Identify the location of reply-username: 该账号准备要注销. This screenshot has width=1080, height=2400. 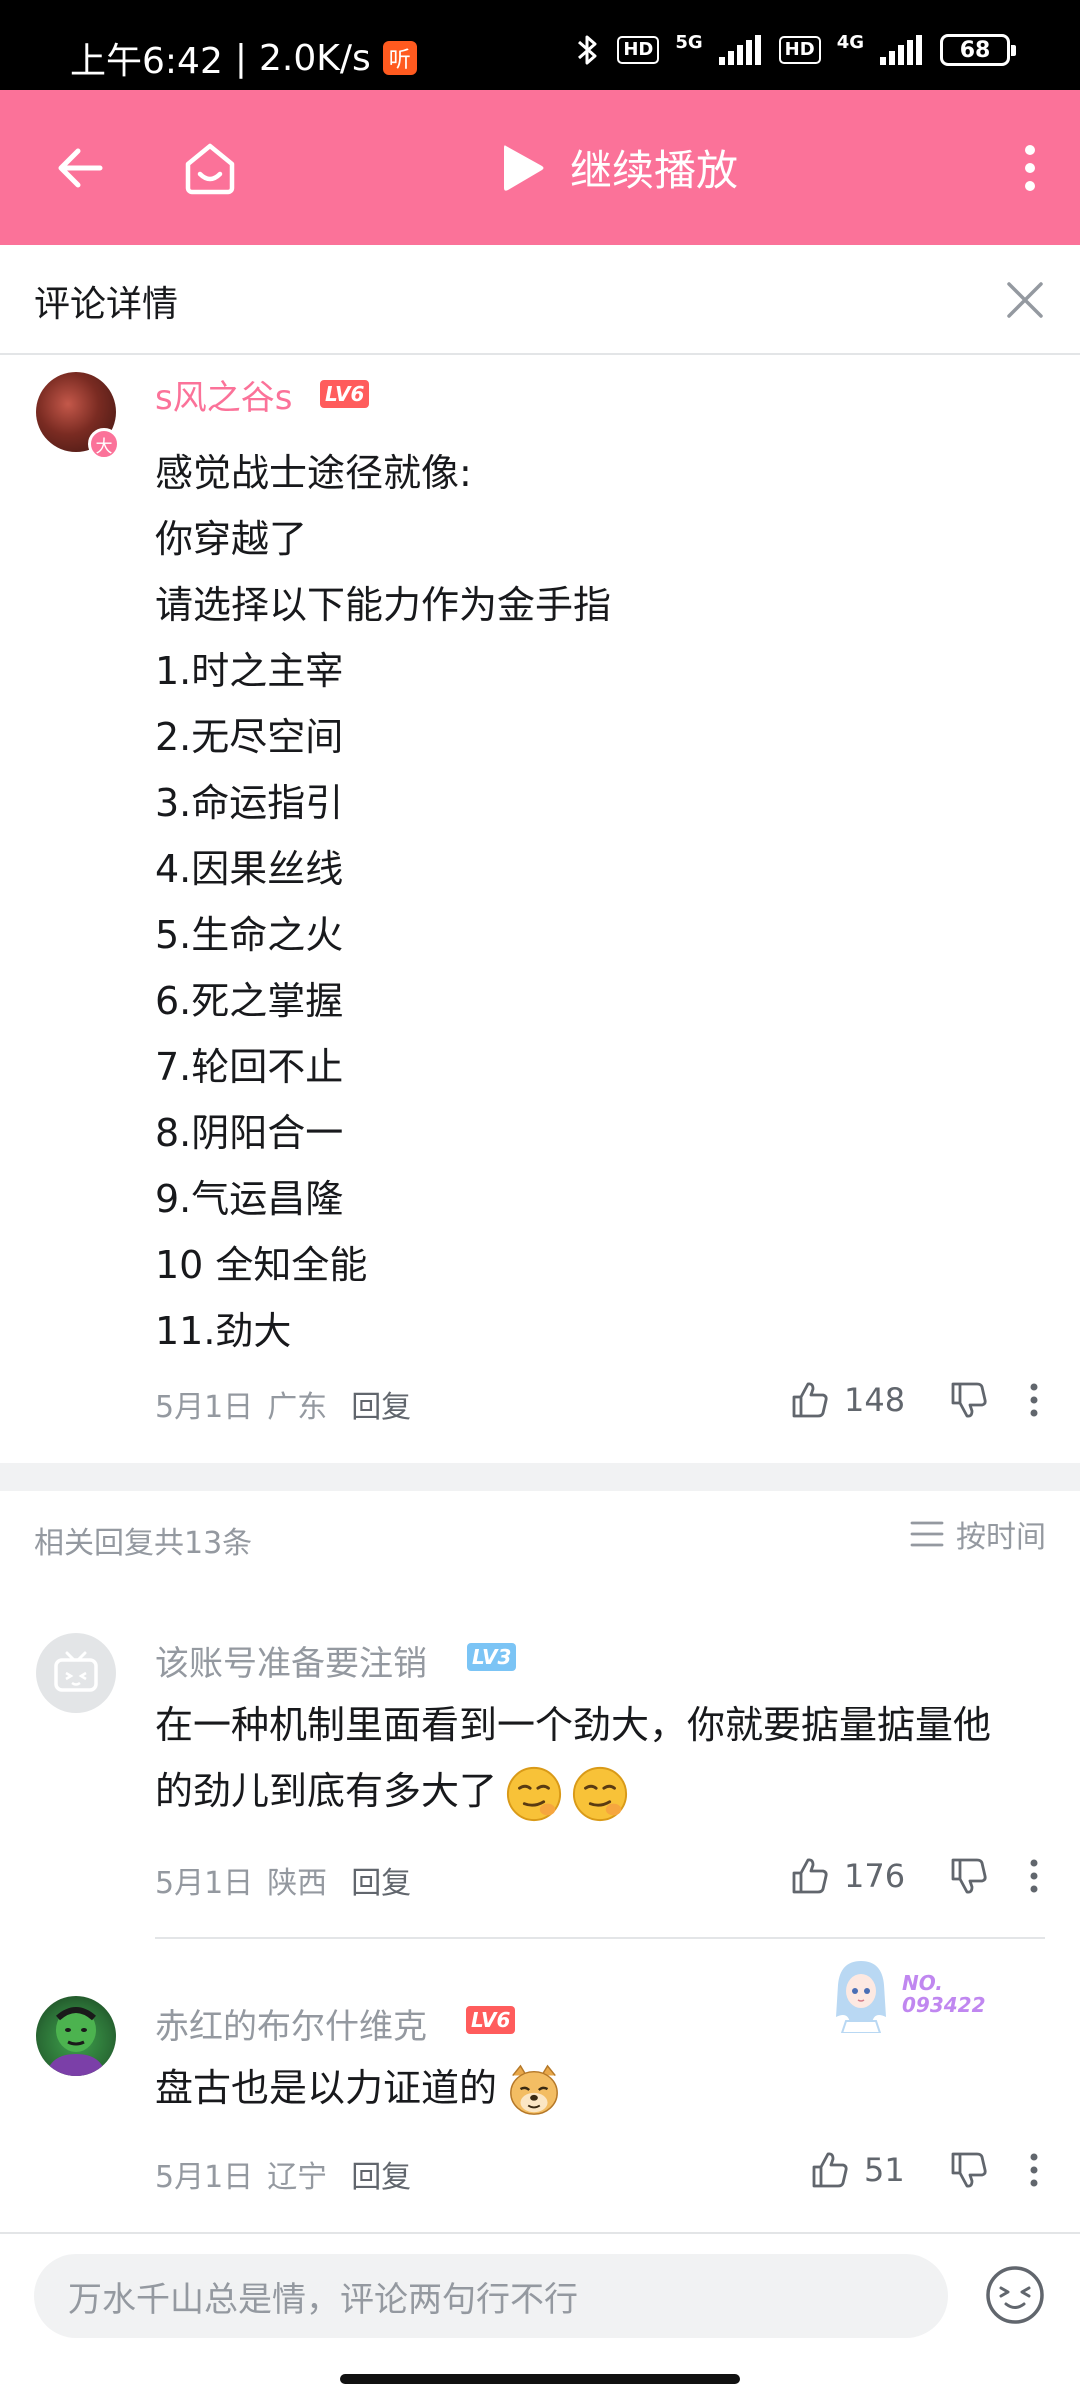
(291, 1660).